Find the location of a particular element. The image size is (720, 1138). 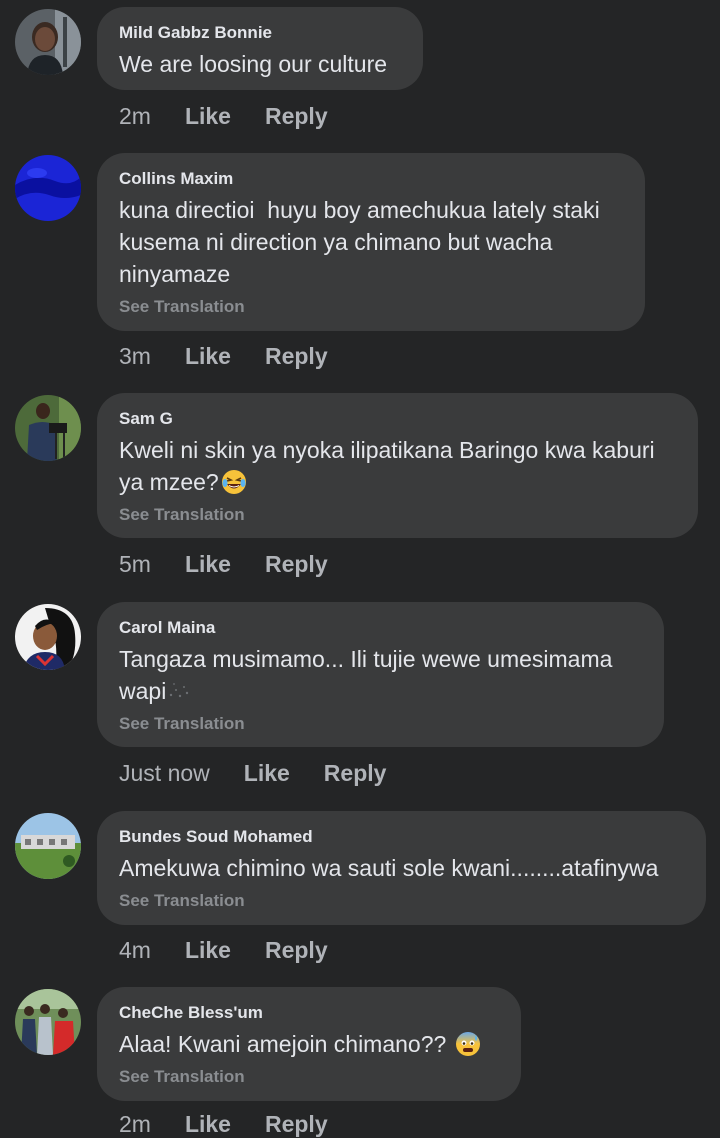

woman-portrait-avatar is located at coordinates (48, 42).